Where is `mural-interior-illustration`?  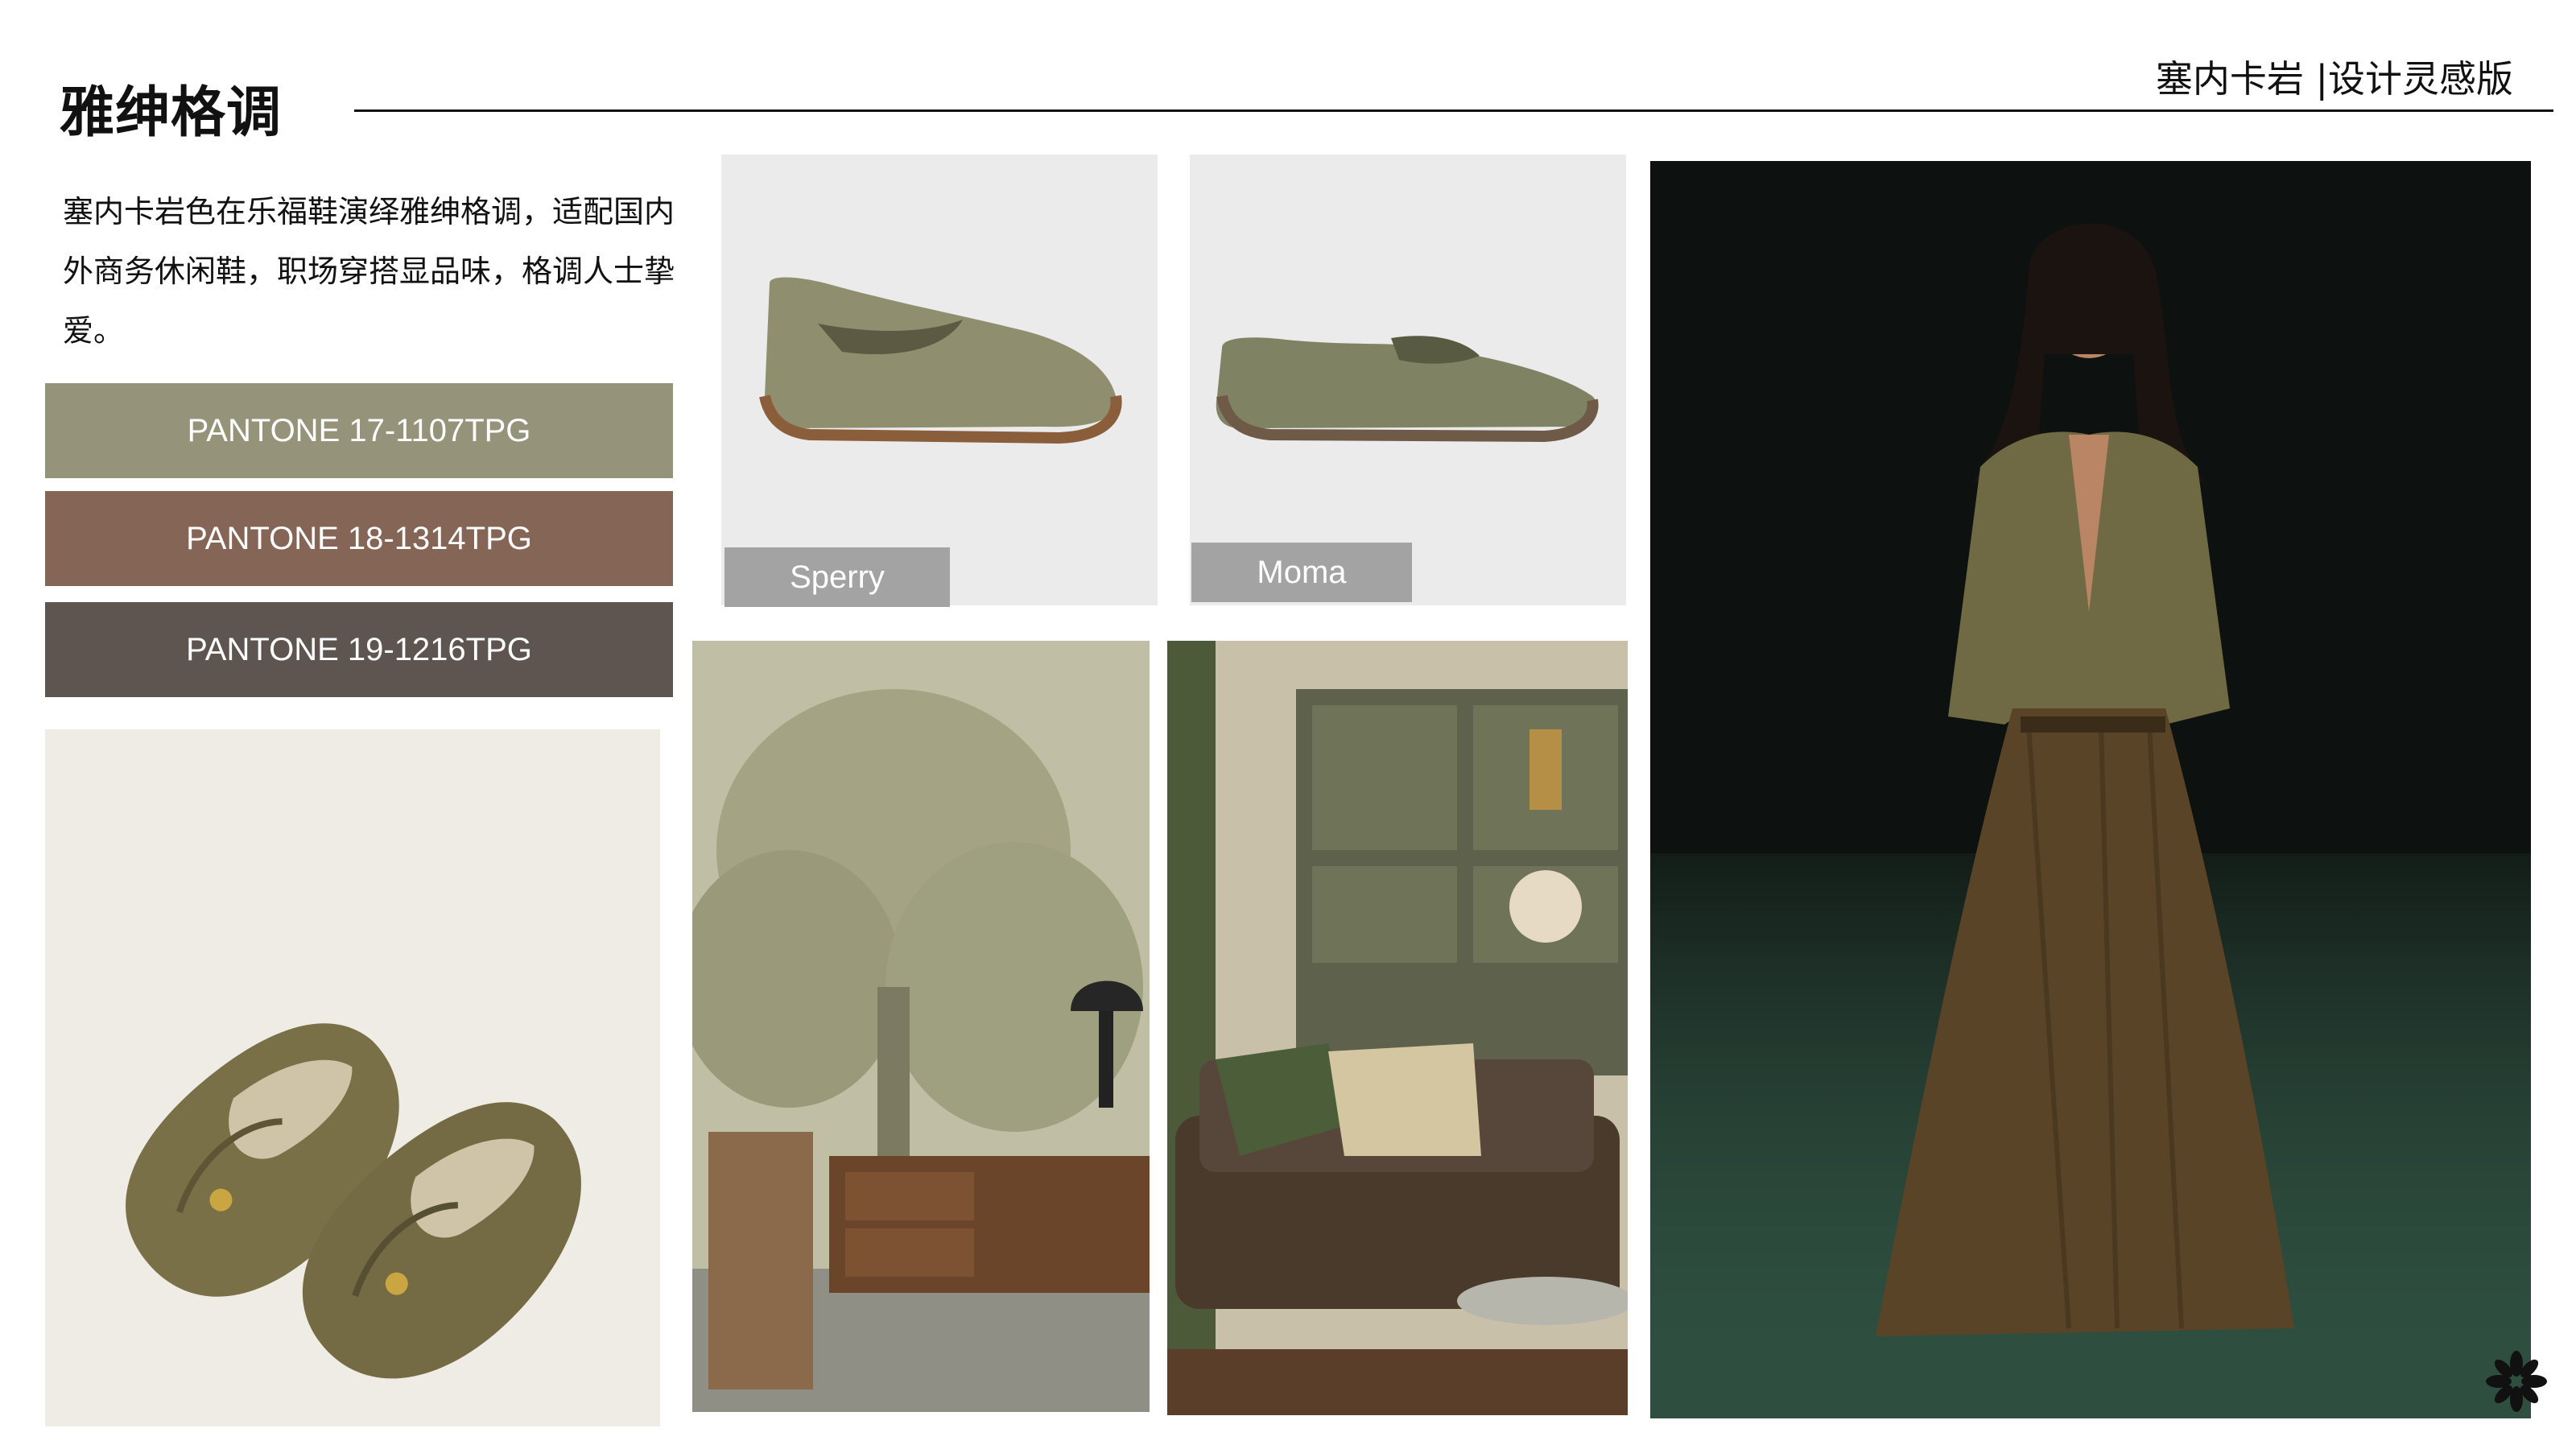
mural-interior-illustration is located at coordinates (921, 1026).